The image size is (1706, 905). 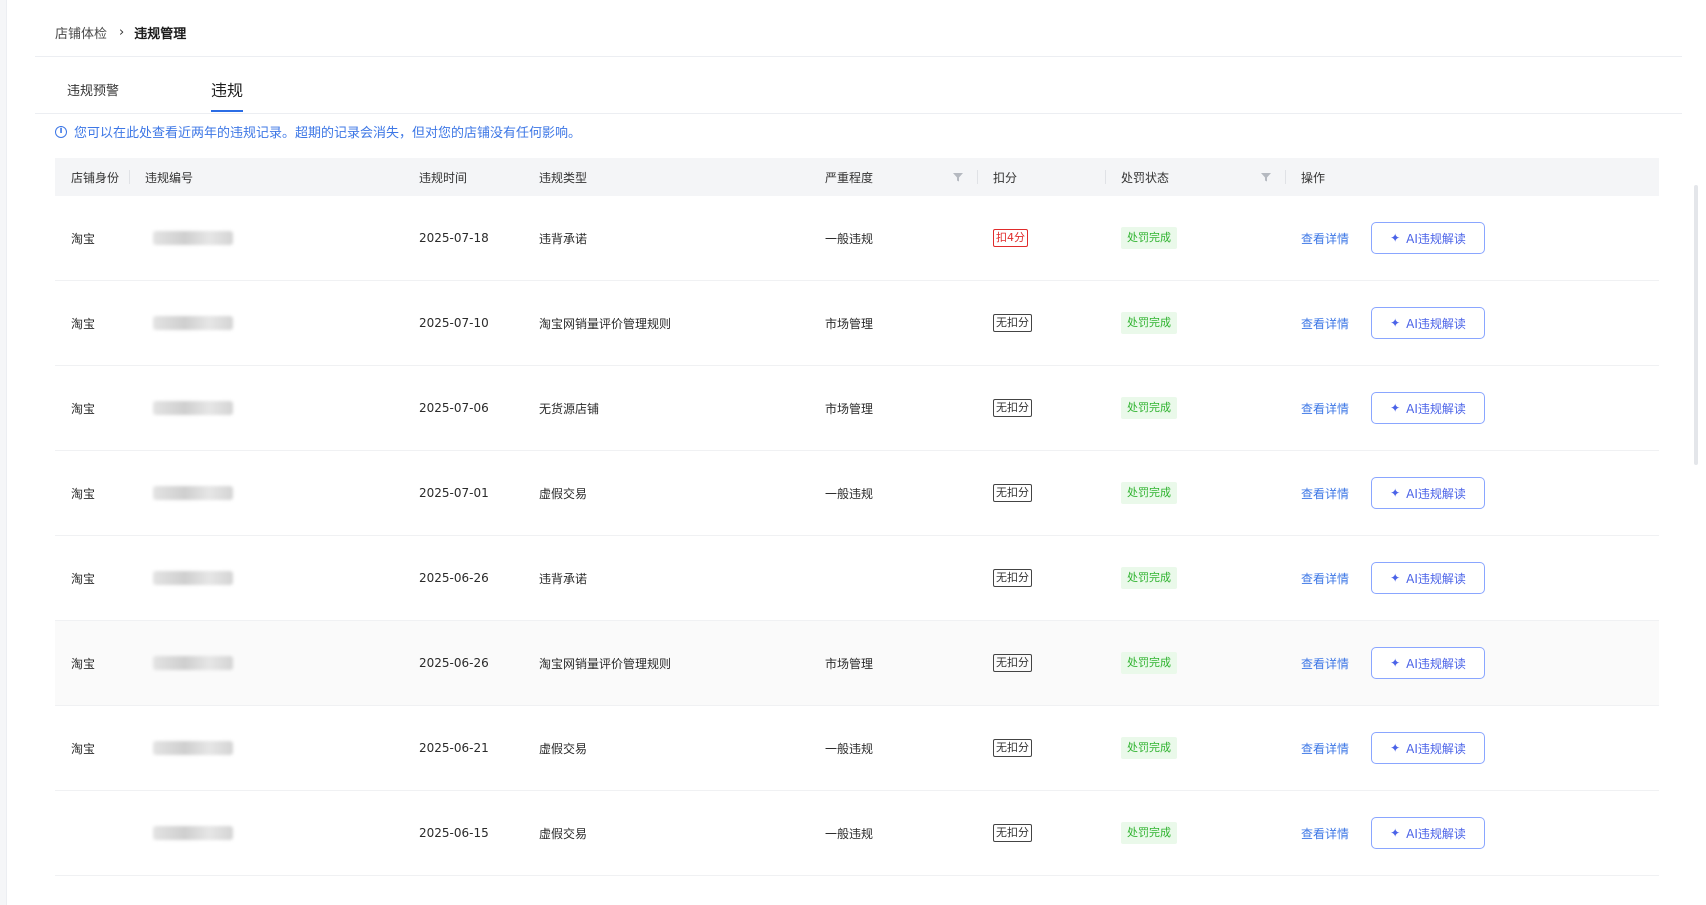 I want to click on tab-violations: 违规, so click(x=227, y=94).